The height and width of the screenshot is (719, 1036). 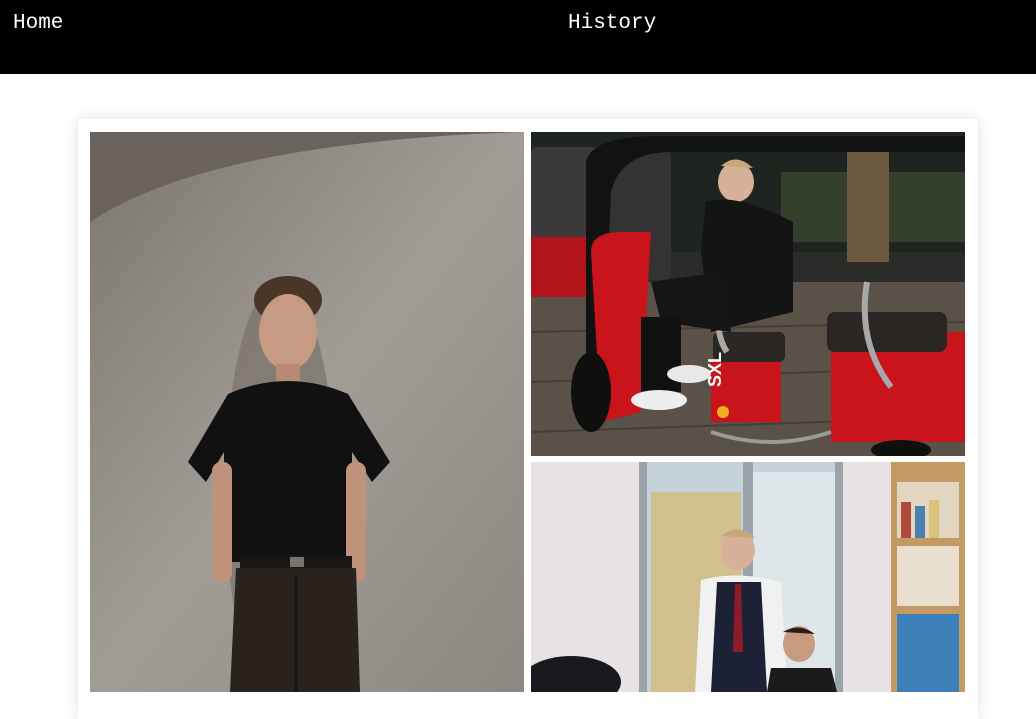 I want to click on classroom-image, so click(x=748, y=577).